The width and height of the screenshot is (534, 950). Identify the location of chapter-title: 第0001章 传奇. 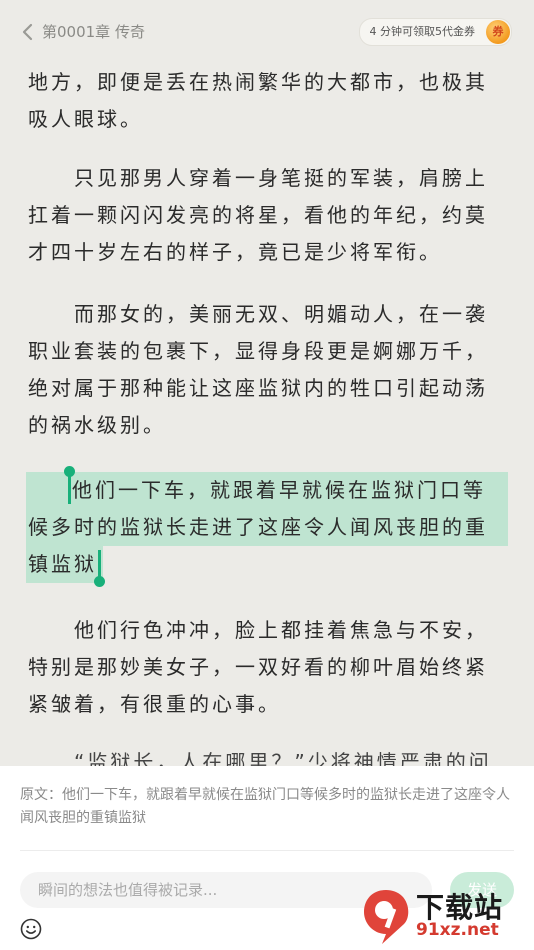
(93, 32).